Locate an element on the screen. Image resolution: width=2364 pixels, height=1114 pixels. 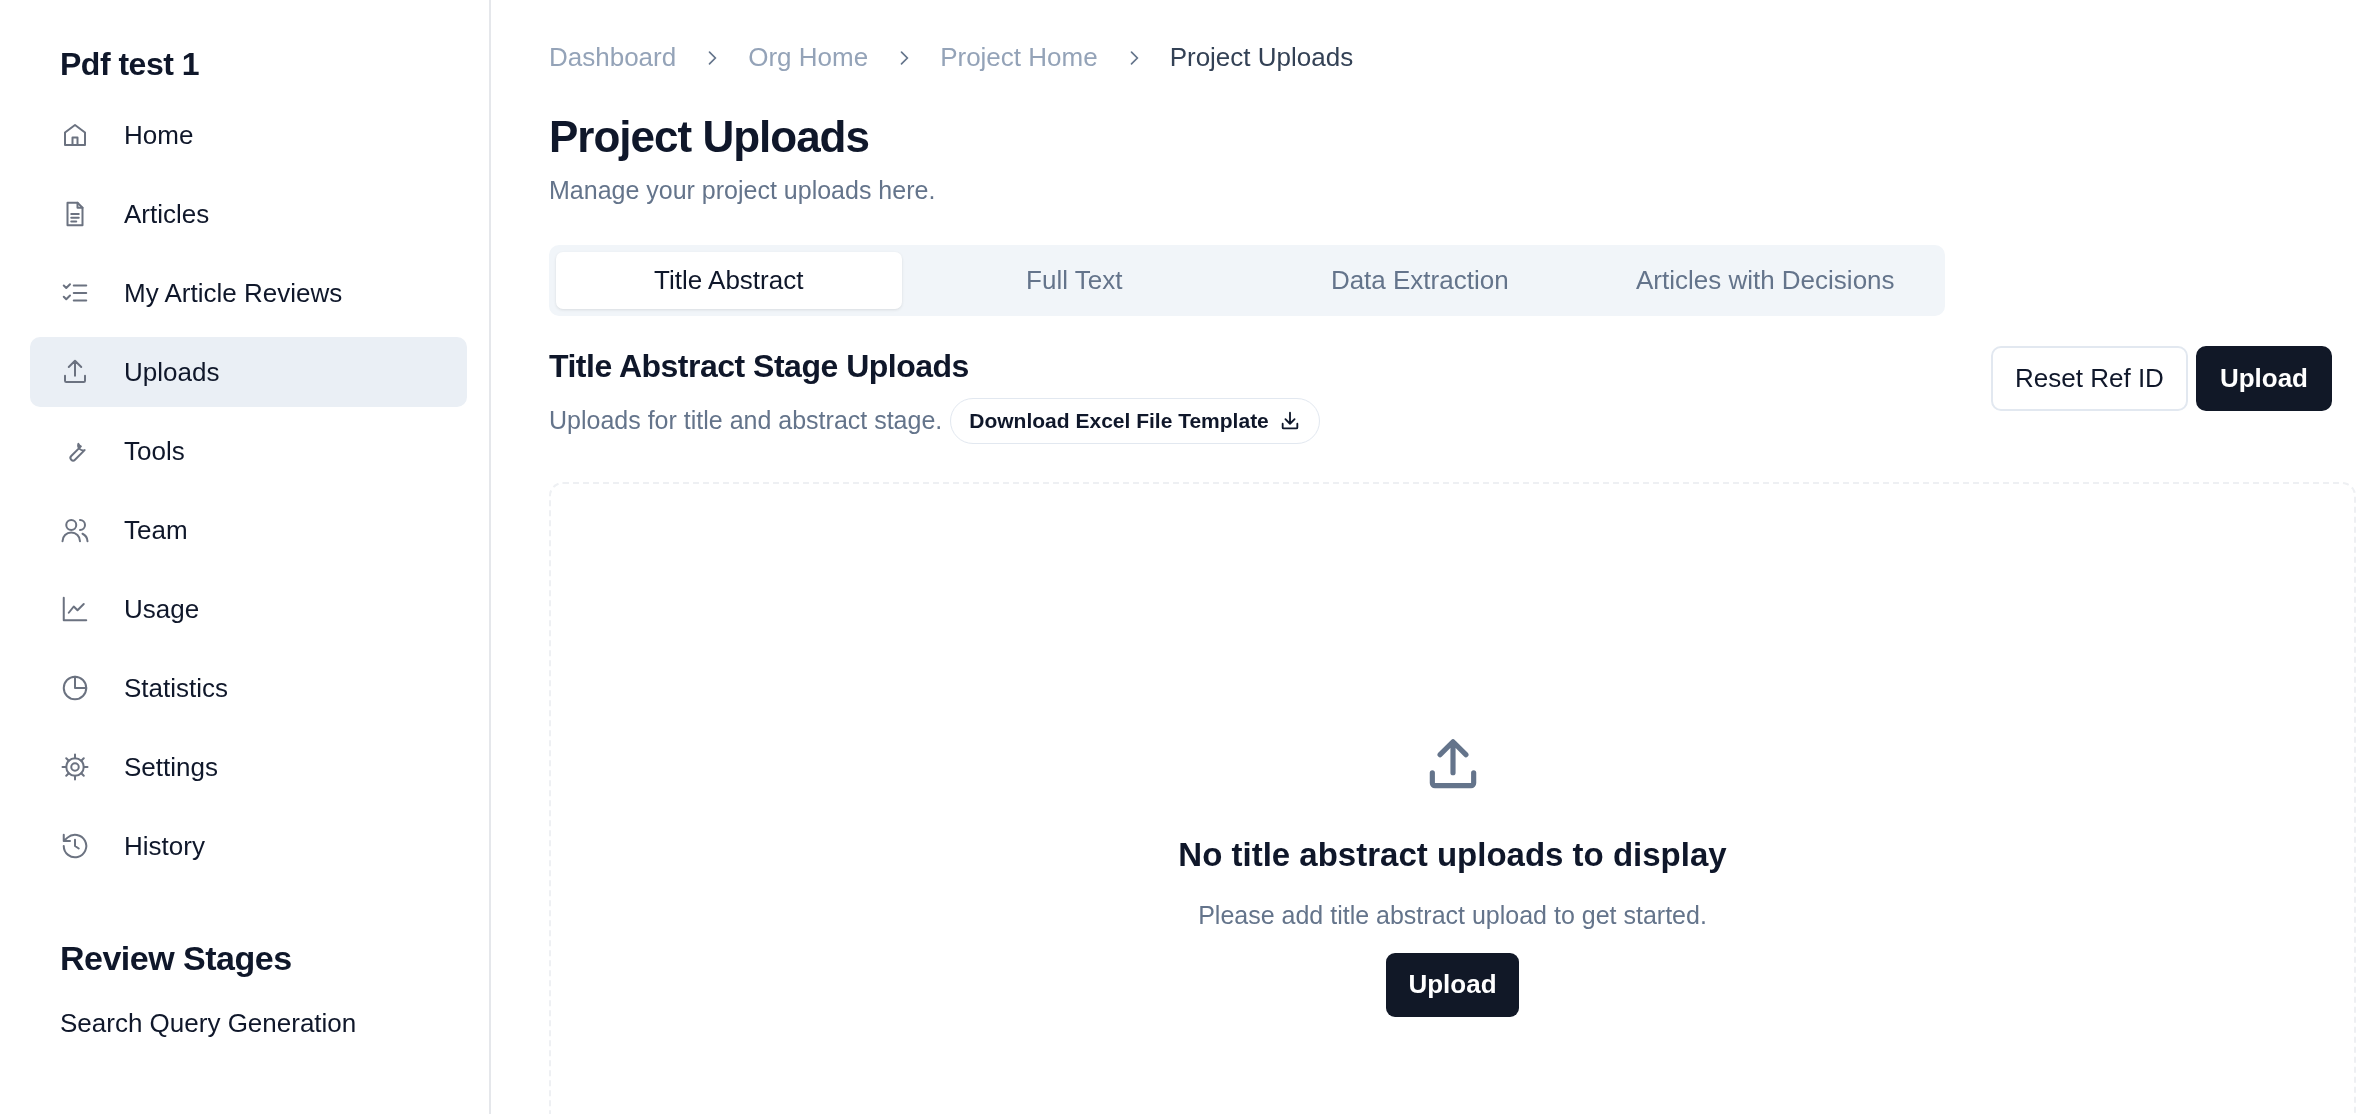
project-title: Pdf test 1 is located at coordinates (130, 64).